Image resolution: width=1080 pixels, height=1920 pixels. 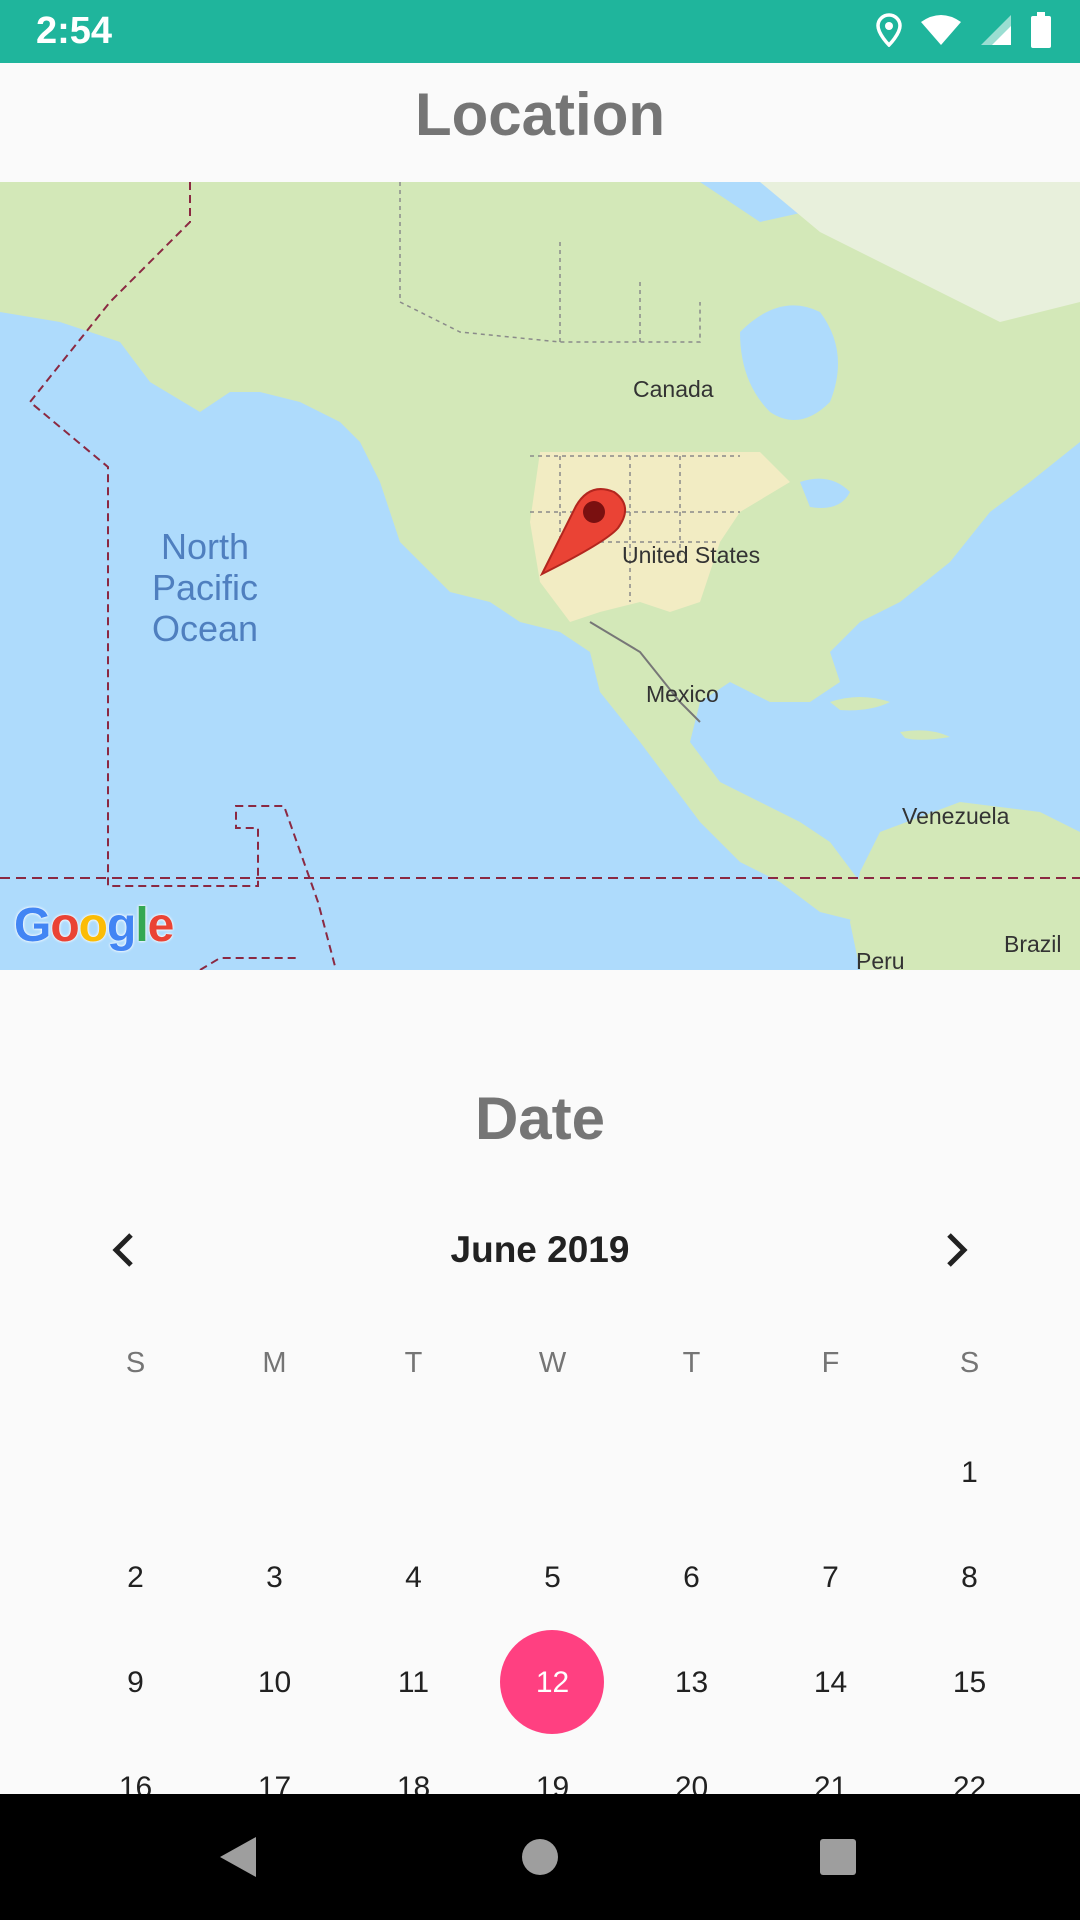 I want to click on calendar-day: 8, so click(x=969, y=1577).